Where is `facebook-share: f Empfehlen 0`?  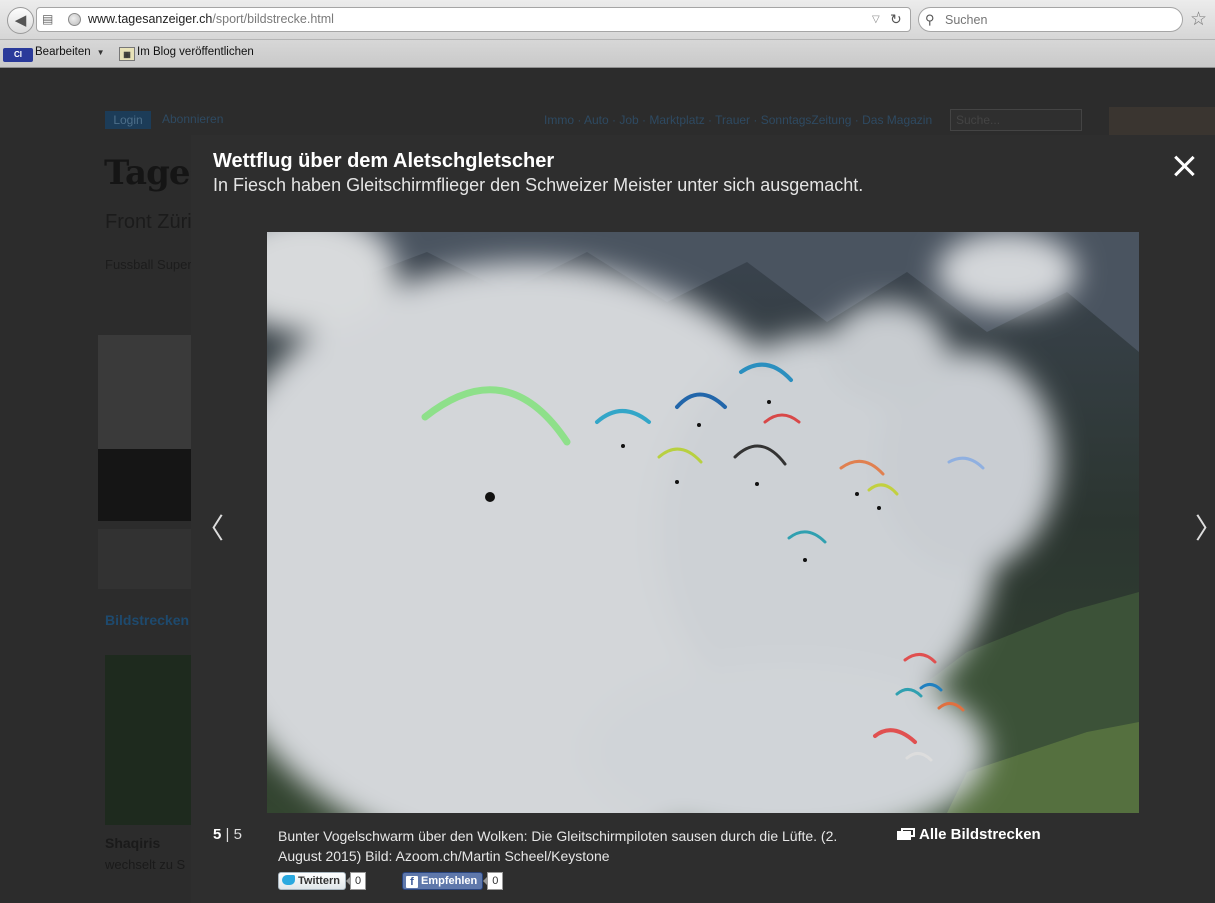
facebook-share: f Empfehlen 0 is located at coordinates (453, 881).